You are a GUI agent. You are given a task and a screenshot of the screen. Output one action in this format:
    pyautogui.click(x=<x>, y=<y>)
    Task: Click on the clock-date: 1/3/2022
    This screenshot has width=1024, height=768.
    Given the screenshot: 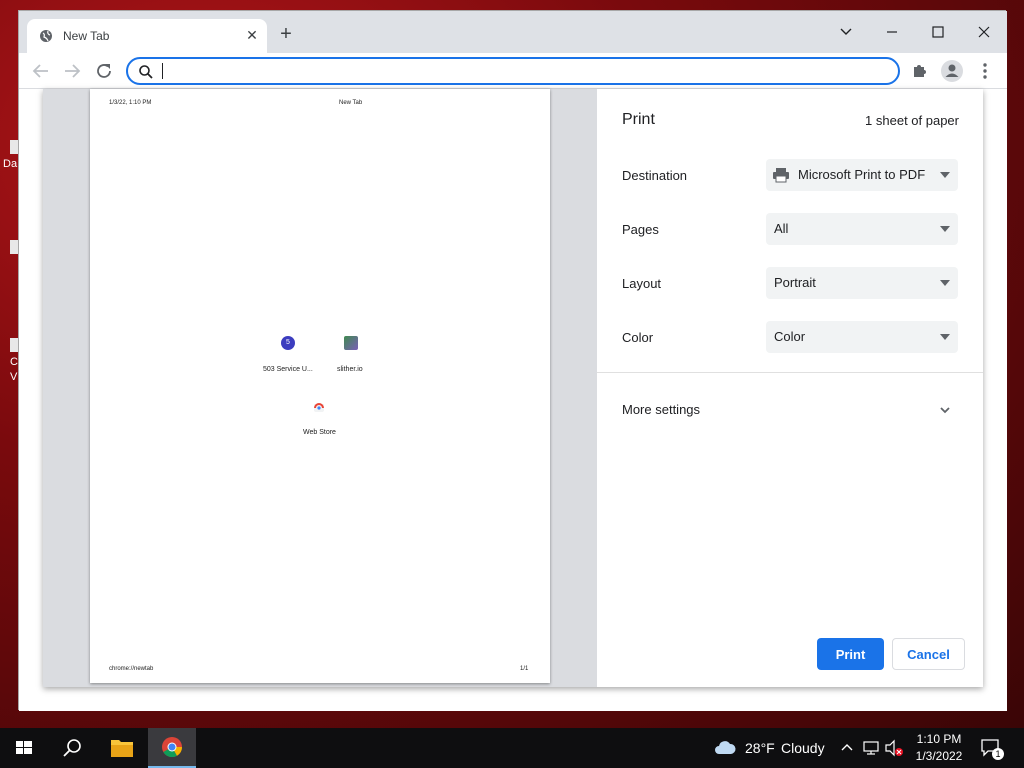 What is the action you would take?
    pyautogui.click(x=939, y=756)
    